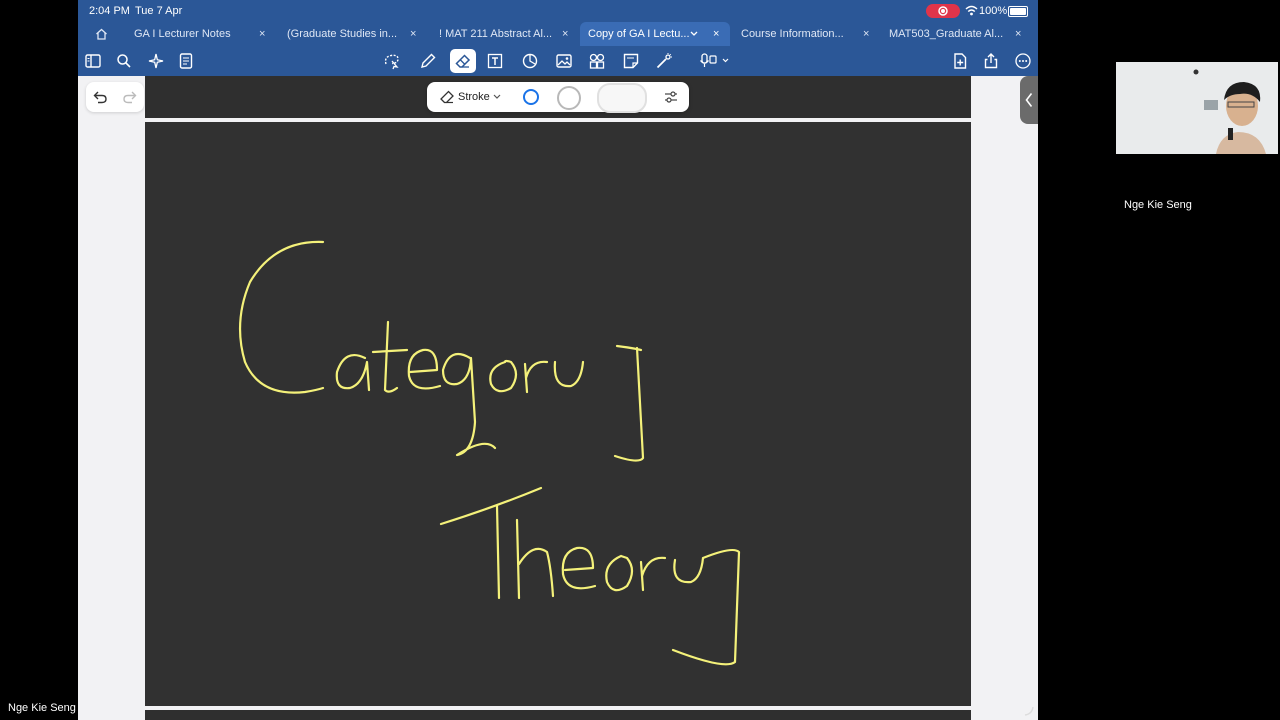 The width and height of the screenshot is (1280, 720). What do you see at coordinates (531, 97) in the screenshot?
I see `eraser-size-small` at bounding box center [531, 97].